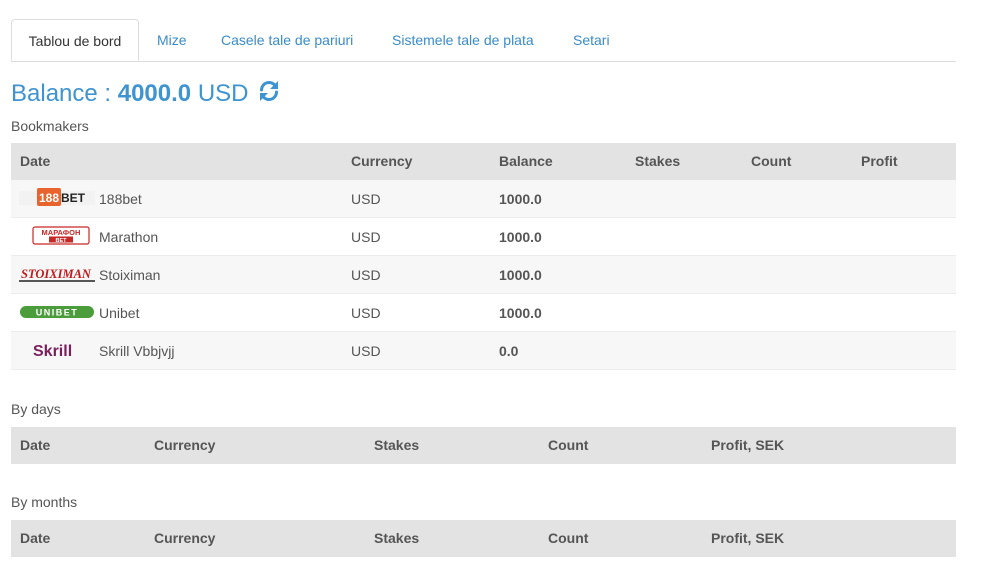 This screenshot has height=574, width=981. I want to click on svg-text: STOIXIMAN, so click(56, 274).